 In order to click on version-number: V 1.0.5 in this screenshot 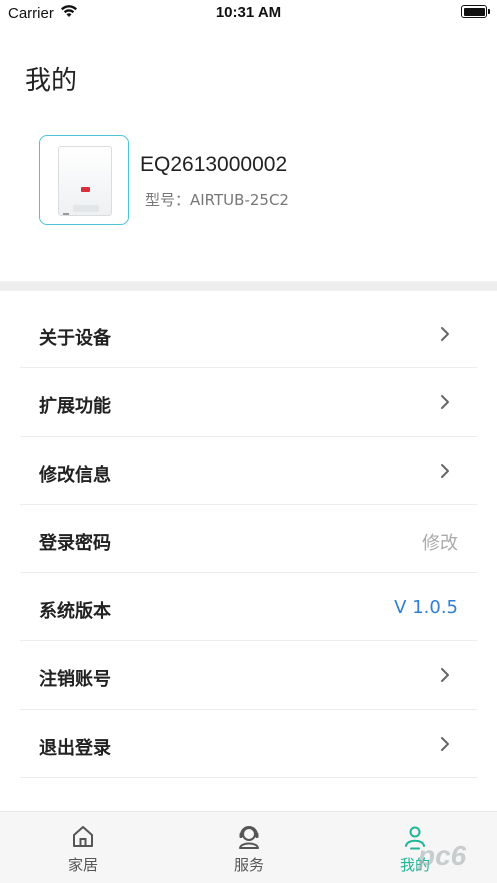, I will do `click(426, 608)`.